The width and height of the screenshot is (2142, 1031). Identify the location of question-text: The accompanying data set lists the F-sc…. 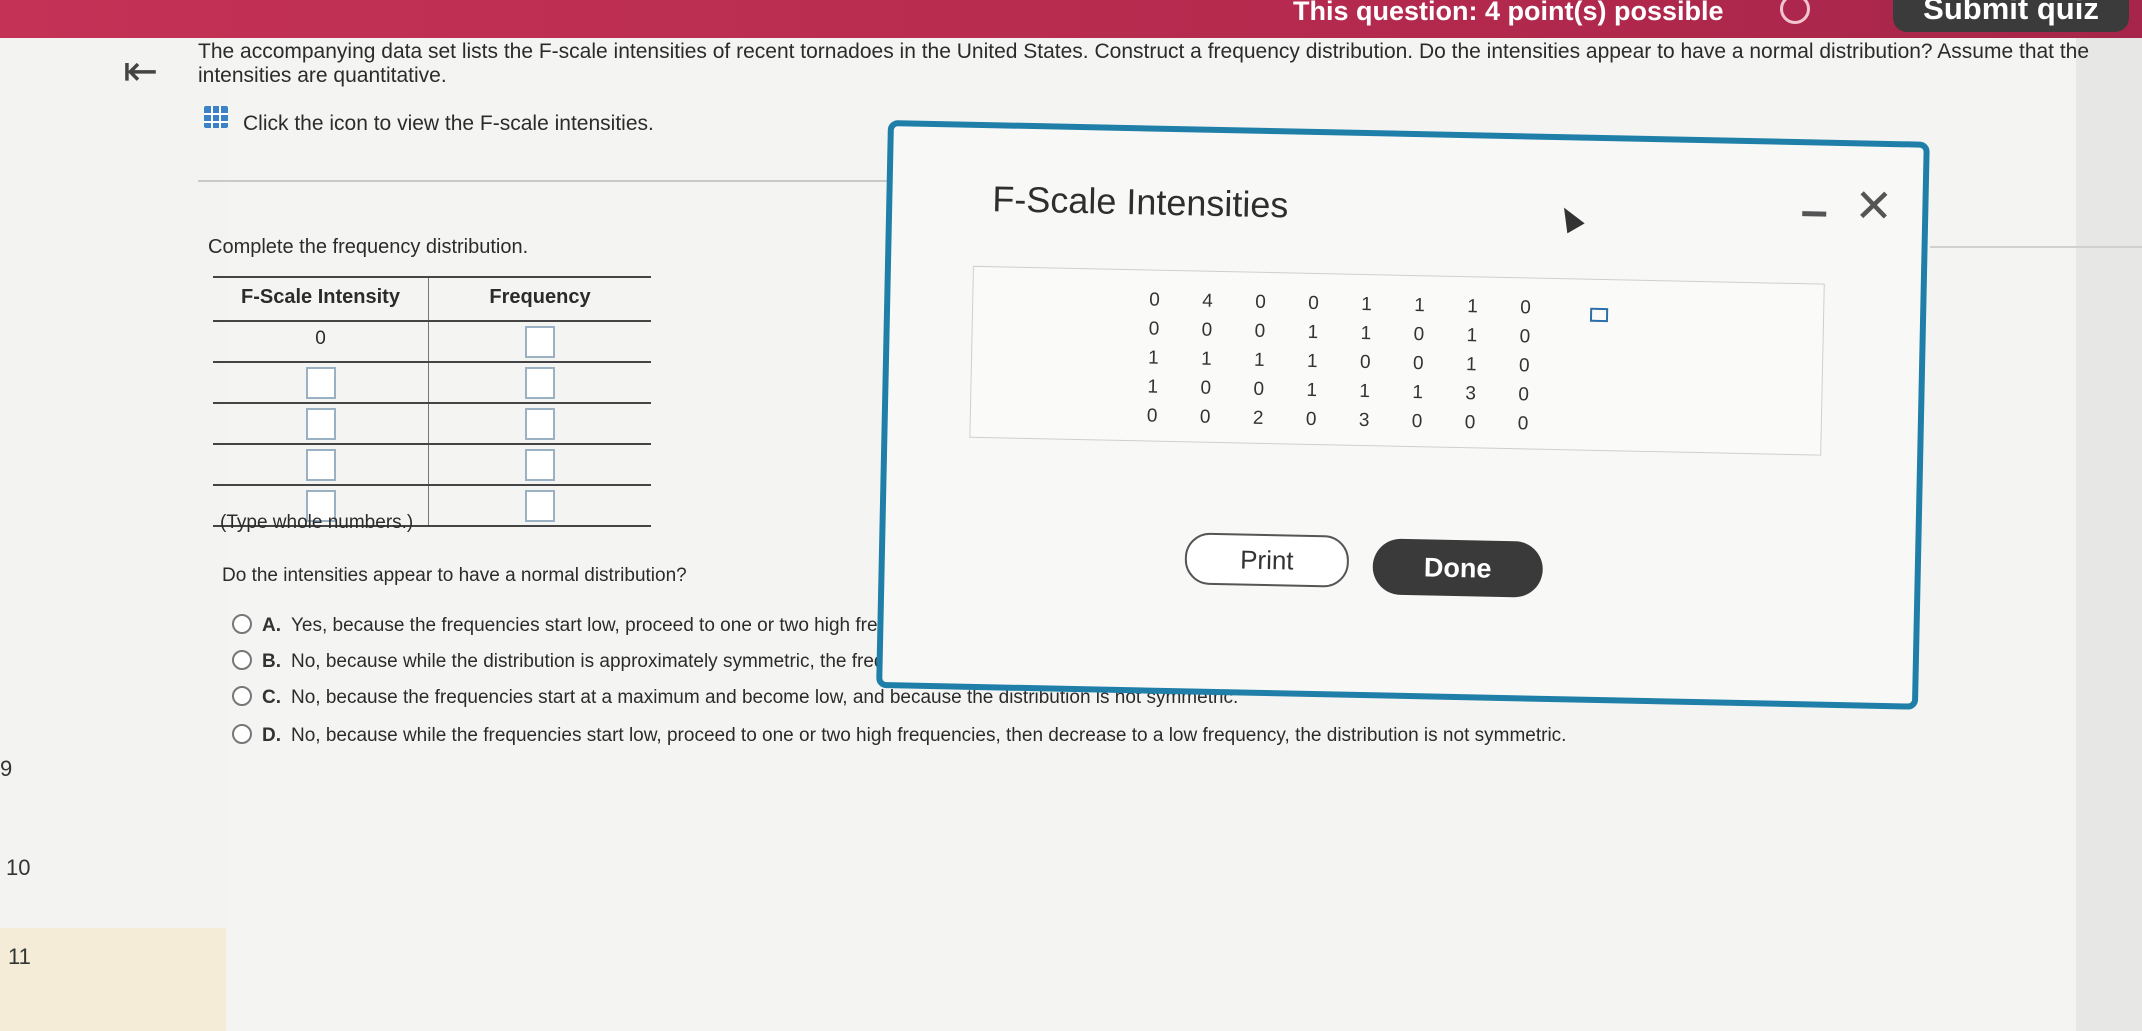
(1144, 63).